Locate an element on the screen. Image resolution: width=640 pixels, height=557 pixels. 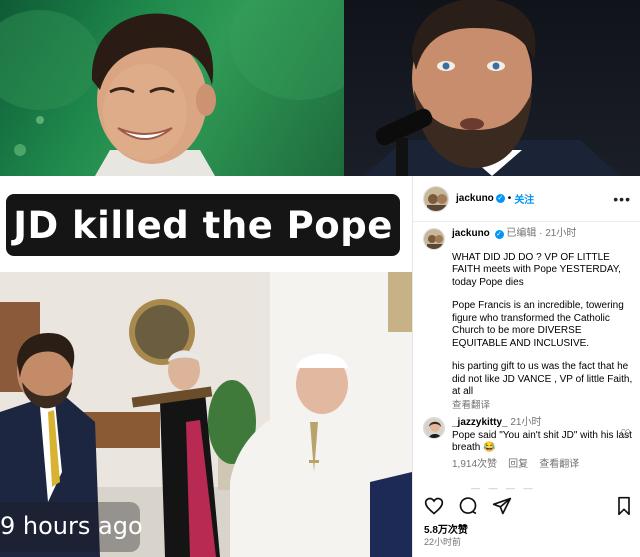
author-avatar-image is located at coordinates (436, 198).